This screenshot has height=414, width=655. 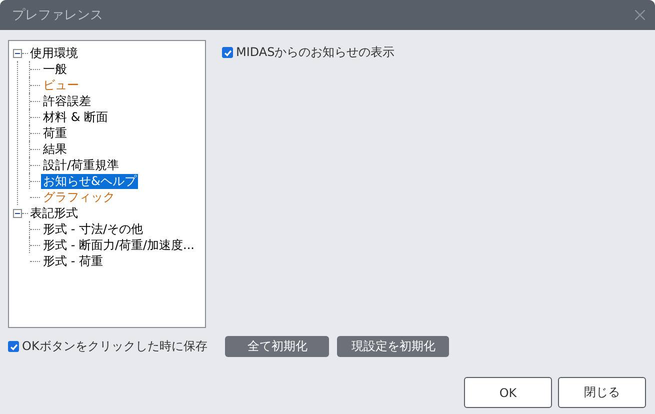 What do you see at coordinates (79, 197) in the screenshot?
I see `tree-item: グラフィック` at bounding box center [79, 197].